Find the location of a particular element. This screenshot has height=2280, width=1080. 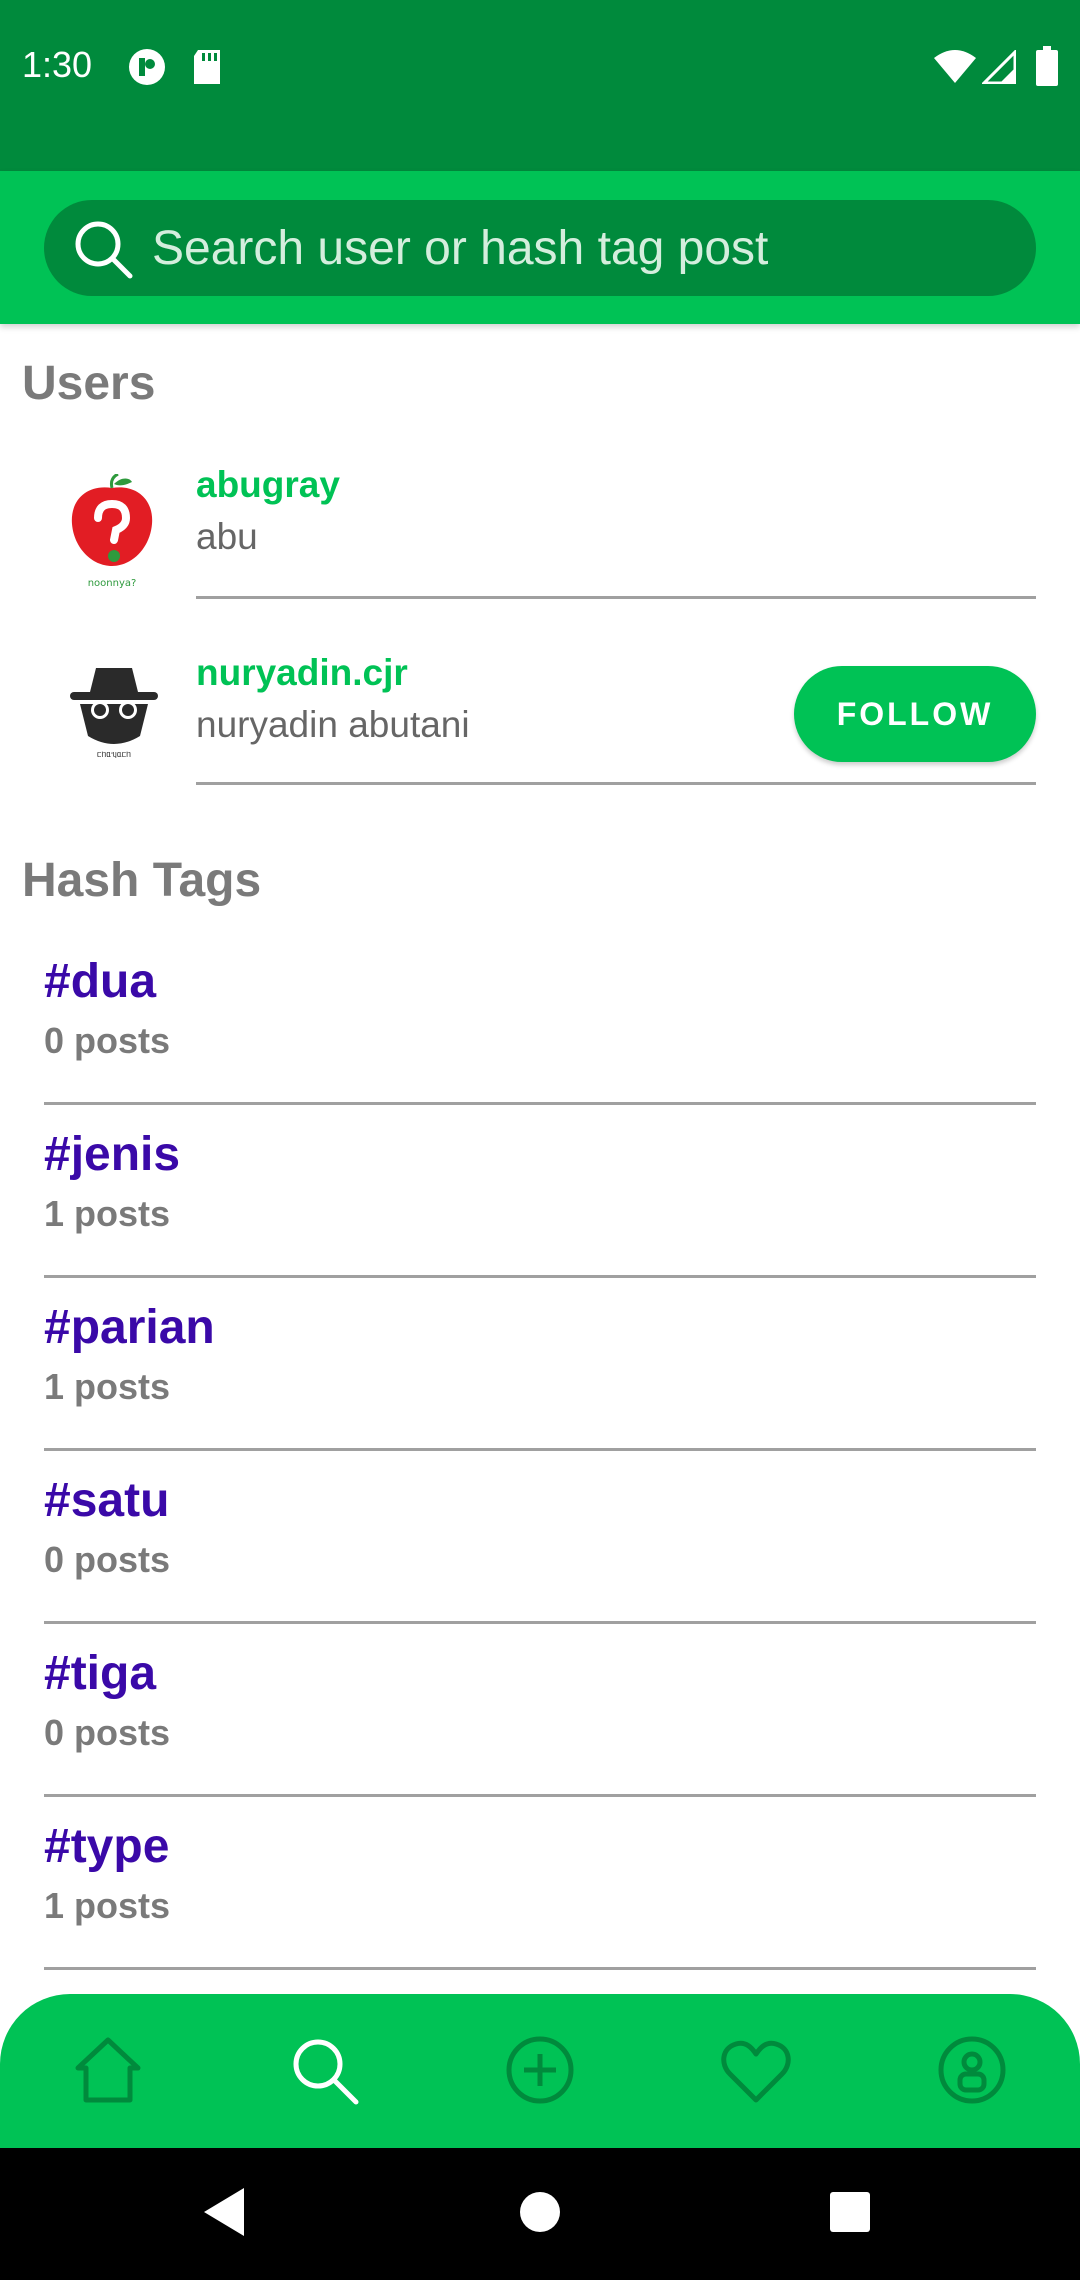

user-avatar: noonnya? is located at coordinates (112, 531).